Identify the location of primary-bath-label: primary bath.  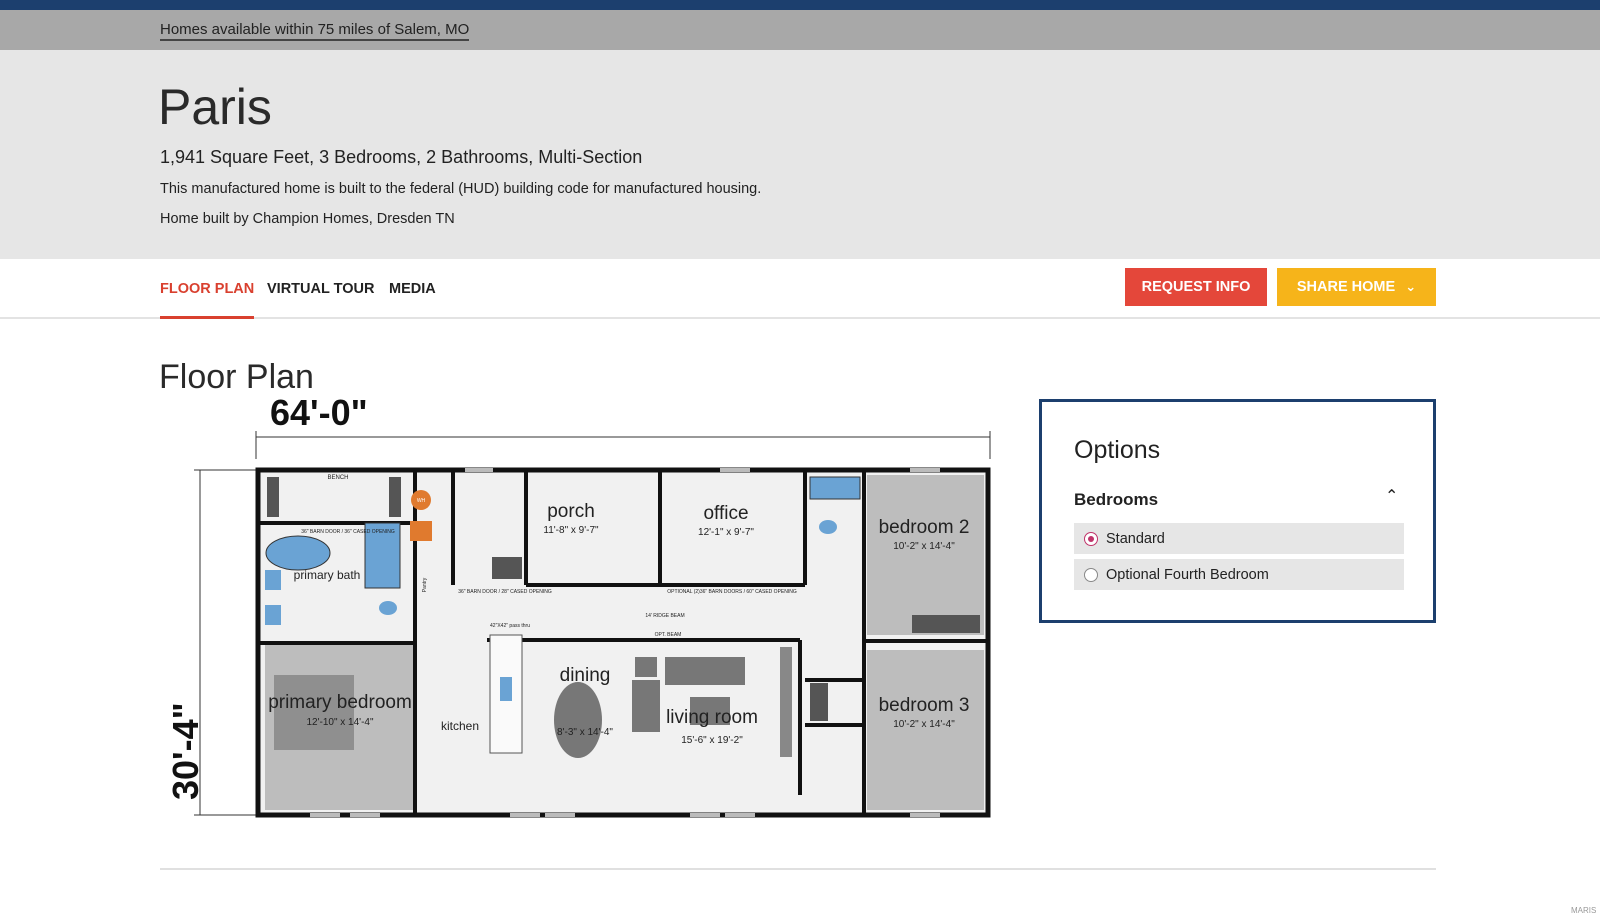
(327, 575).